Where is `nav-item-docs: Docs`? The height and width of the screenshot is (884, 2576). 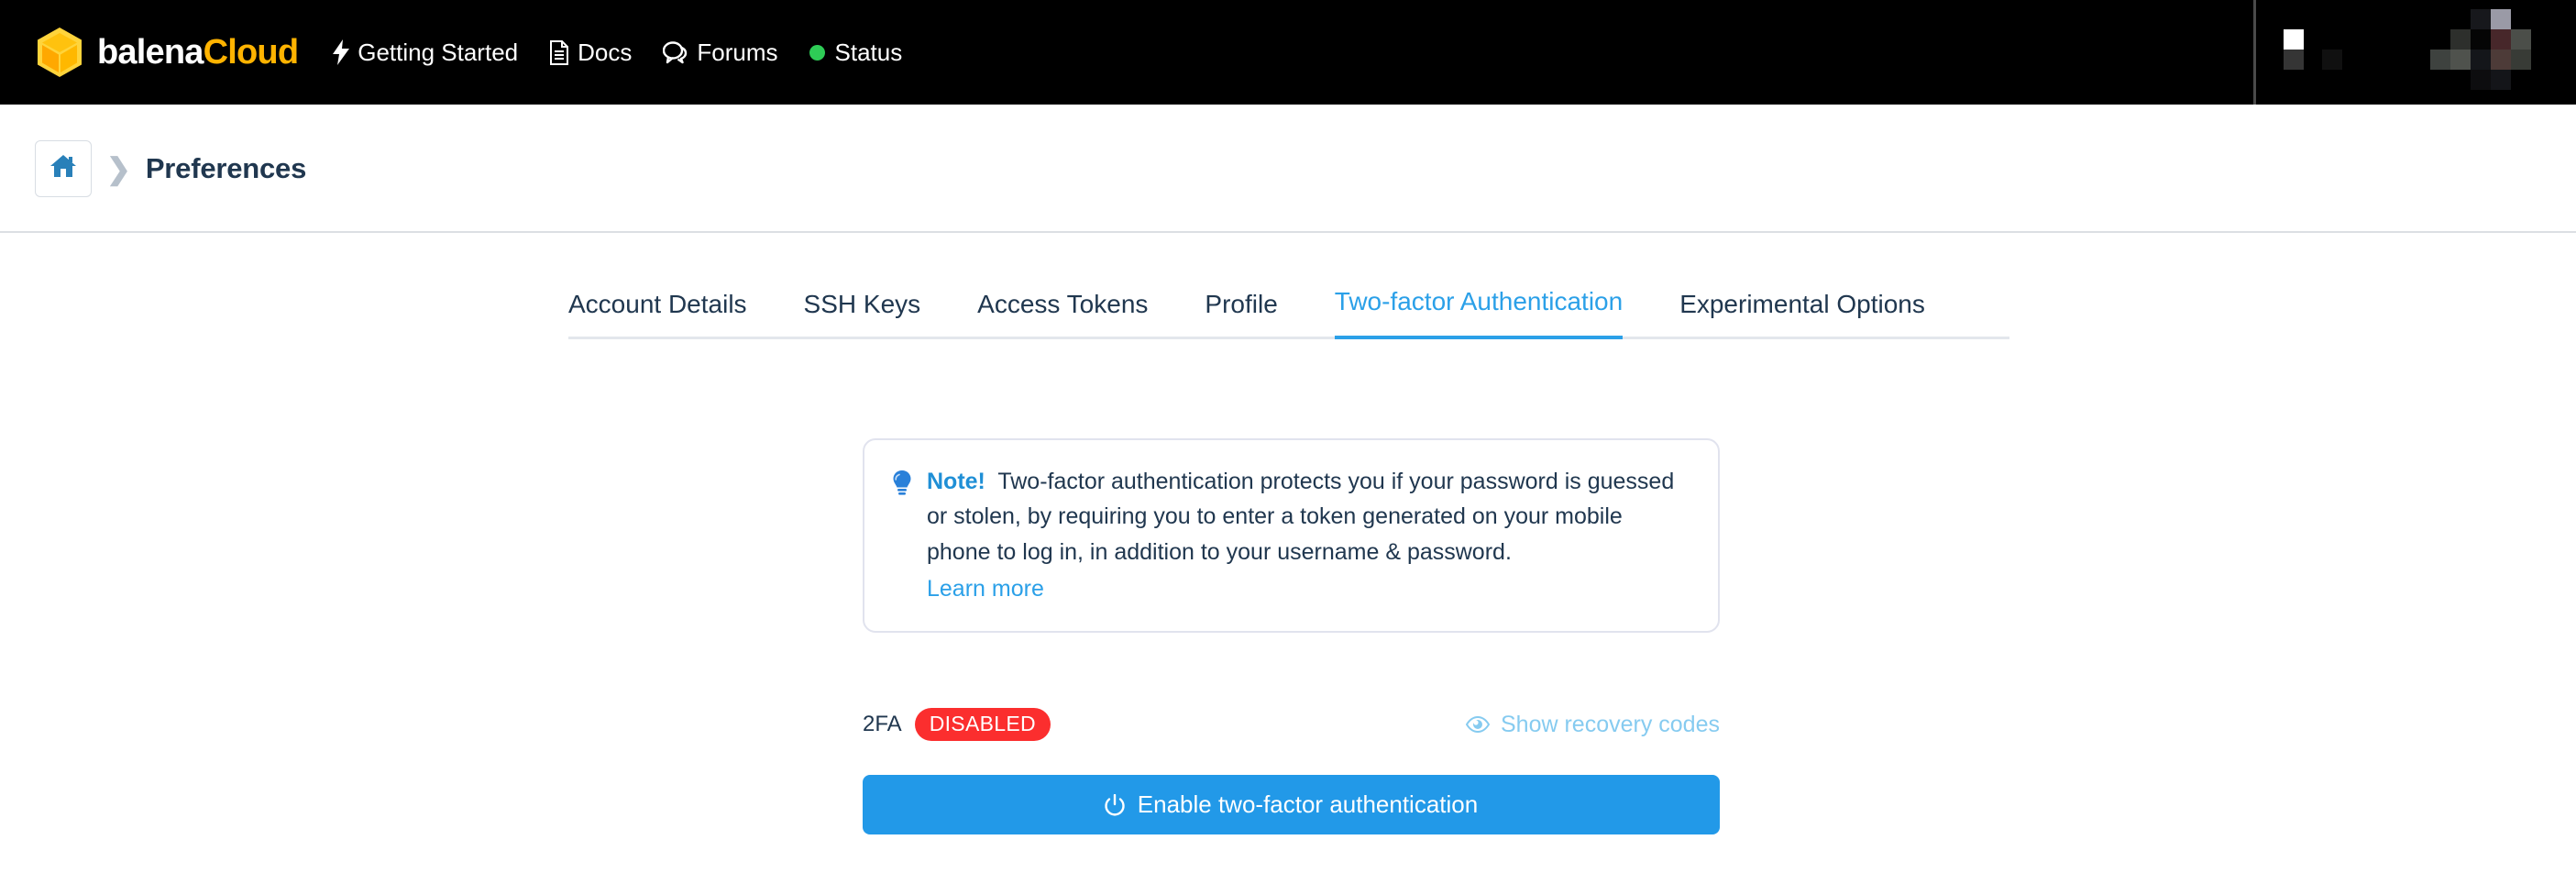 nav-item-docs: Docs is located at coordinates (590, 53).